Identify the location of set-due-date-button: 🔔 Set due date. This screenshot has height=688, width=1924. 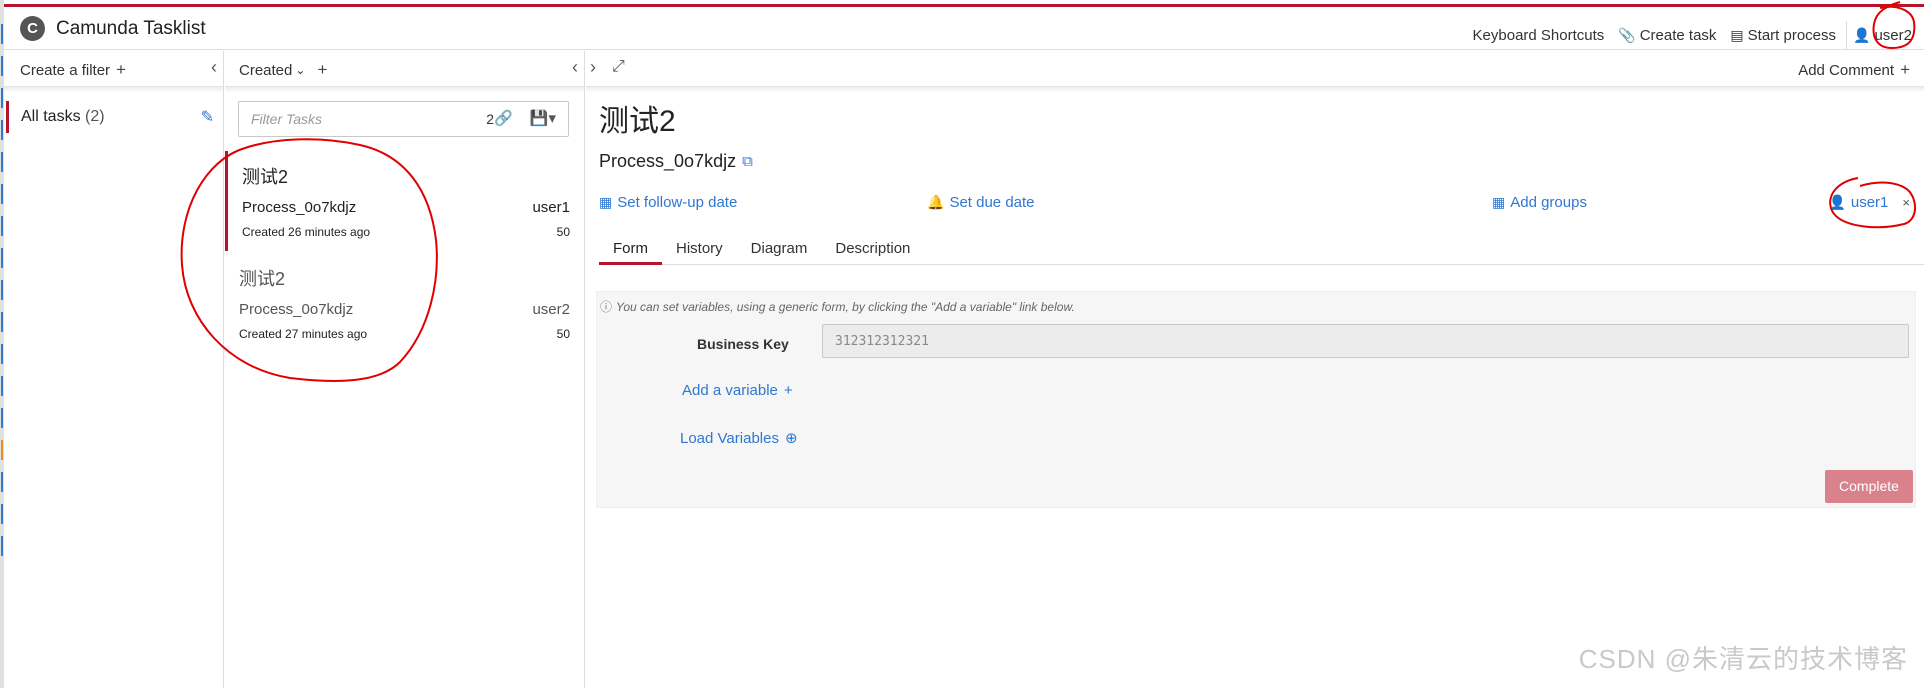
(981, 202).